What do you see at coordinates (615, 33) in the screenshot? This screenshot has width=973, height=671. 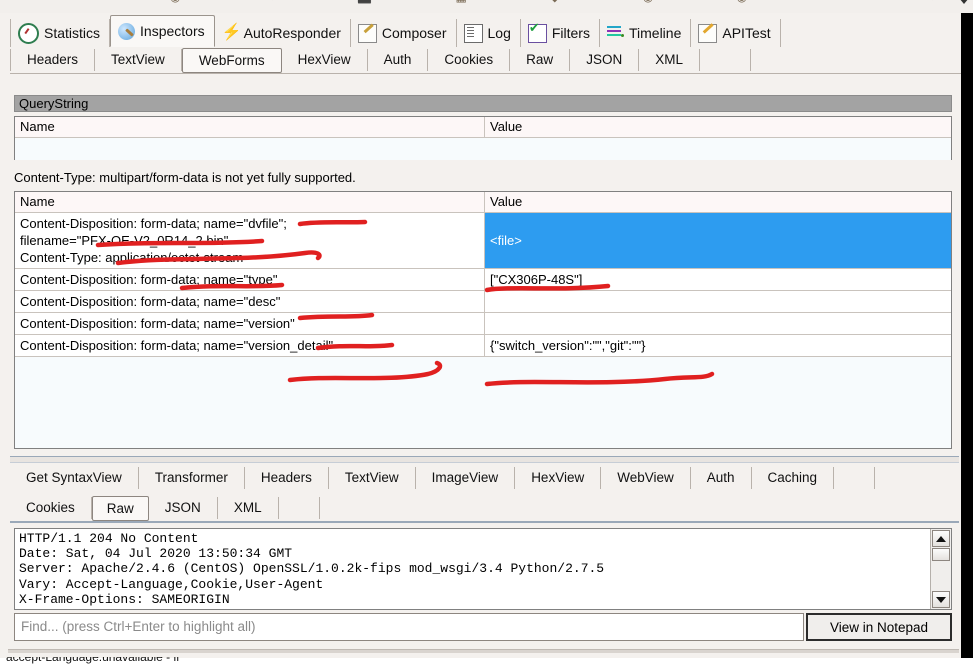 I see `timeline-icon` at bounding box center [615, 33].